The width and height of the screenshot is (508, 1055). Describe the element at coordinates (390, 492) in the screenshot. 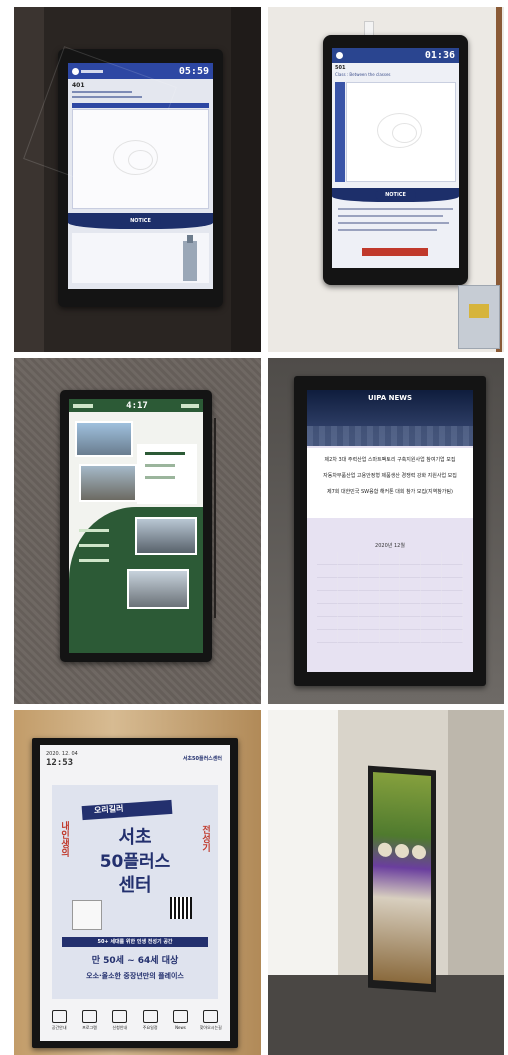

I see `news-item: 제7회 대한민국 SW융합 해커톤 대회 참가 모집(지역참가팀)` at that location.